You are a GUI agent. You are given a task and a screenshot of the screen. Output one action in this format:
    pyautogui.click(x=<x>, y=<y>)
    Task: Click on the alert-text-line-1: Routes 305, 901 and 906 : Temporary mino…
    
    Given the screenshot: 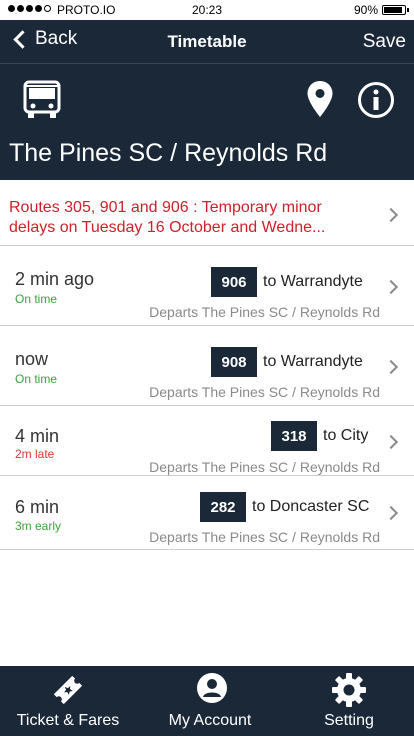 What is the action you would take?
    pyautogui.click(x=165, y=207)
    